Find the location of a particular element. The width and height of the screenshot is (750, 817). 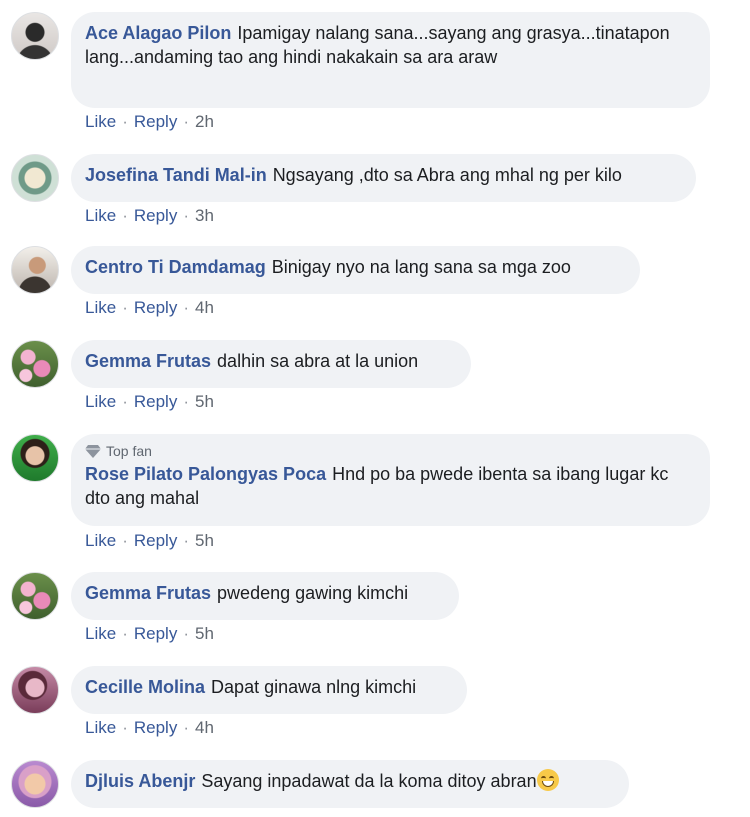

timestamp: 2h is located at coordinates (204, 121).